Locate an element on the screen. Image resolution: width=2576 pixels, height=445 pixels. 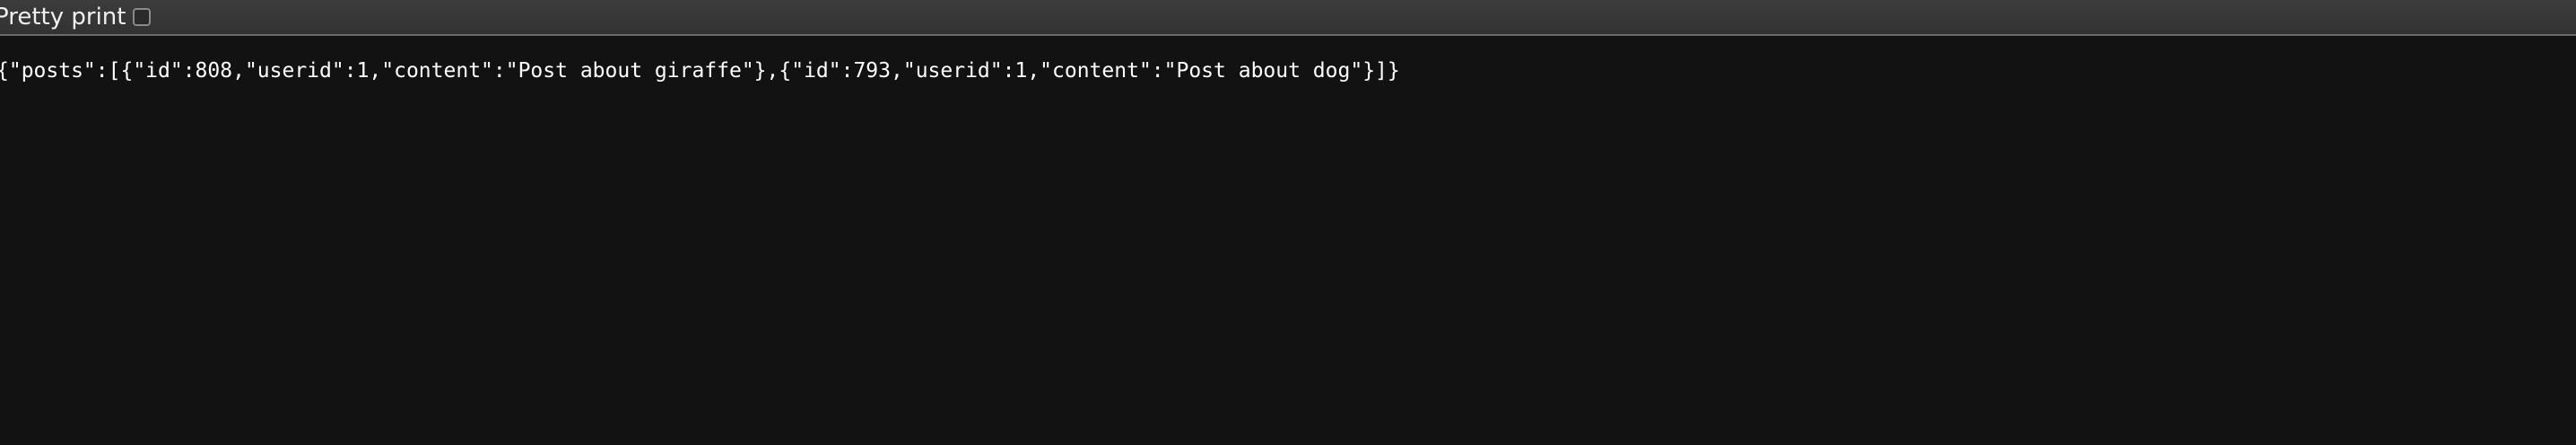
pretty-print-checkbox is located at coordinates (142, 17).